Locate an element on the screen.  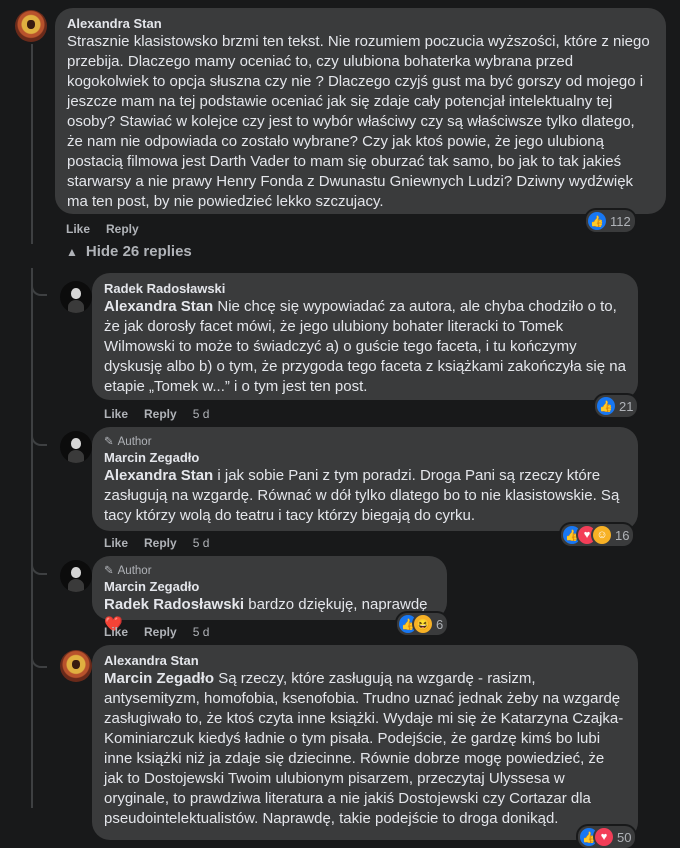
reaction-summary: 👍 112 is located at coordinates (610, 221).